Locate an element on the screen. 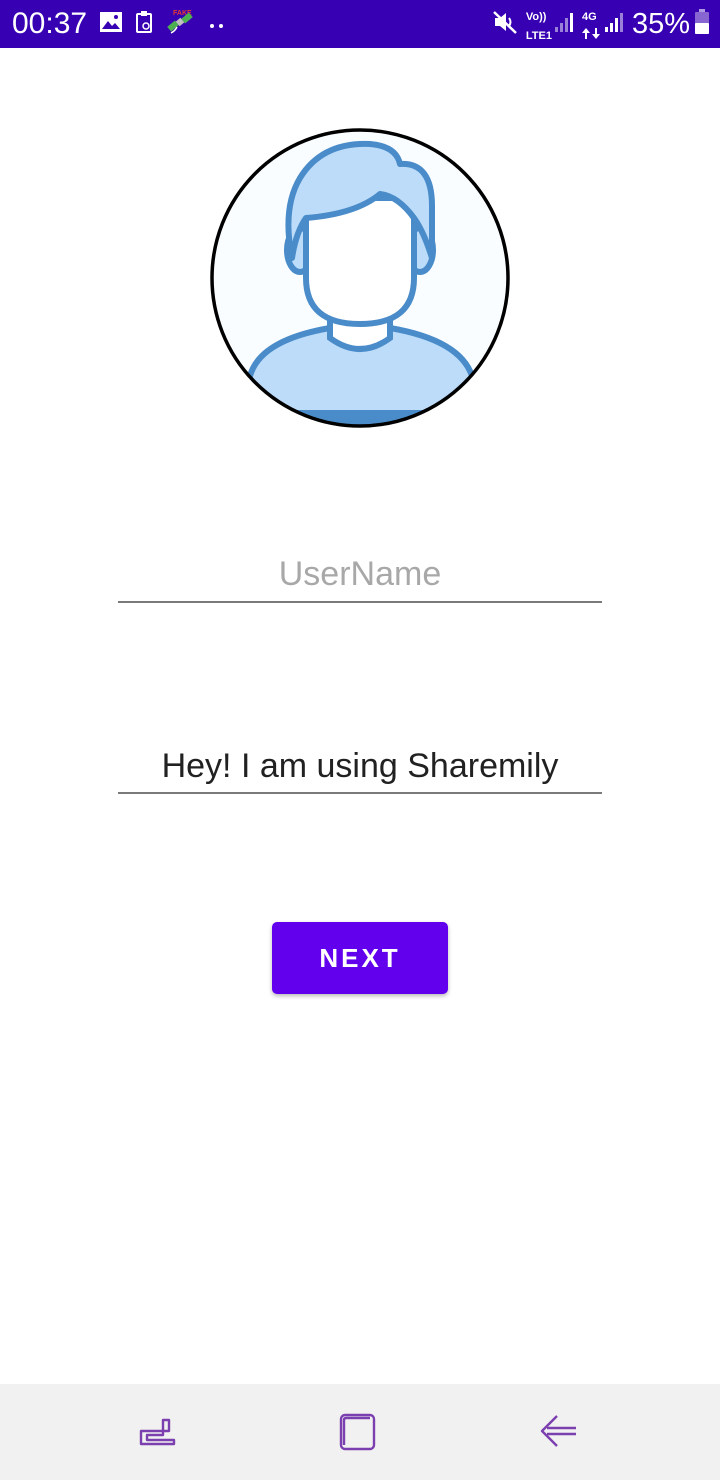  profile-avatar is located at coordinates (360, 278).